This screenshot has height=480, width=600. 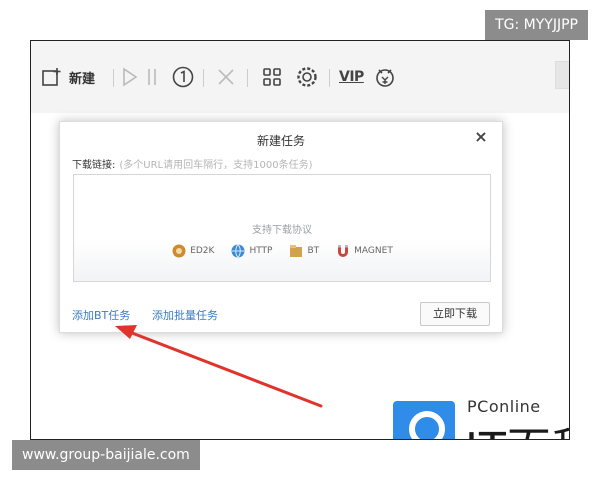 I want to click on logo-brand-big: IT百科, so click(x=517, y=426).